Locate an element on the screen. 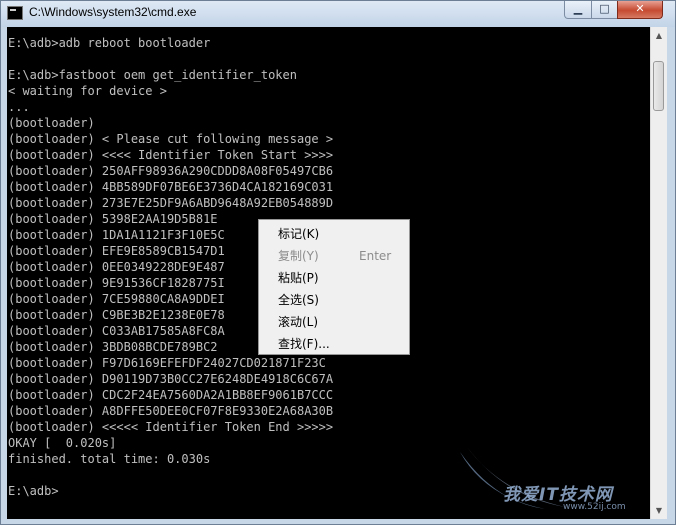 Image resolution: width=676 pixels, height=525 pixels. minimize-button: ▁ is located at coordinates (578, 10).